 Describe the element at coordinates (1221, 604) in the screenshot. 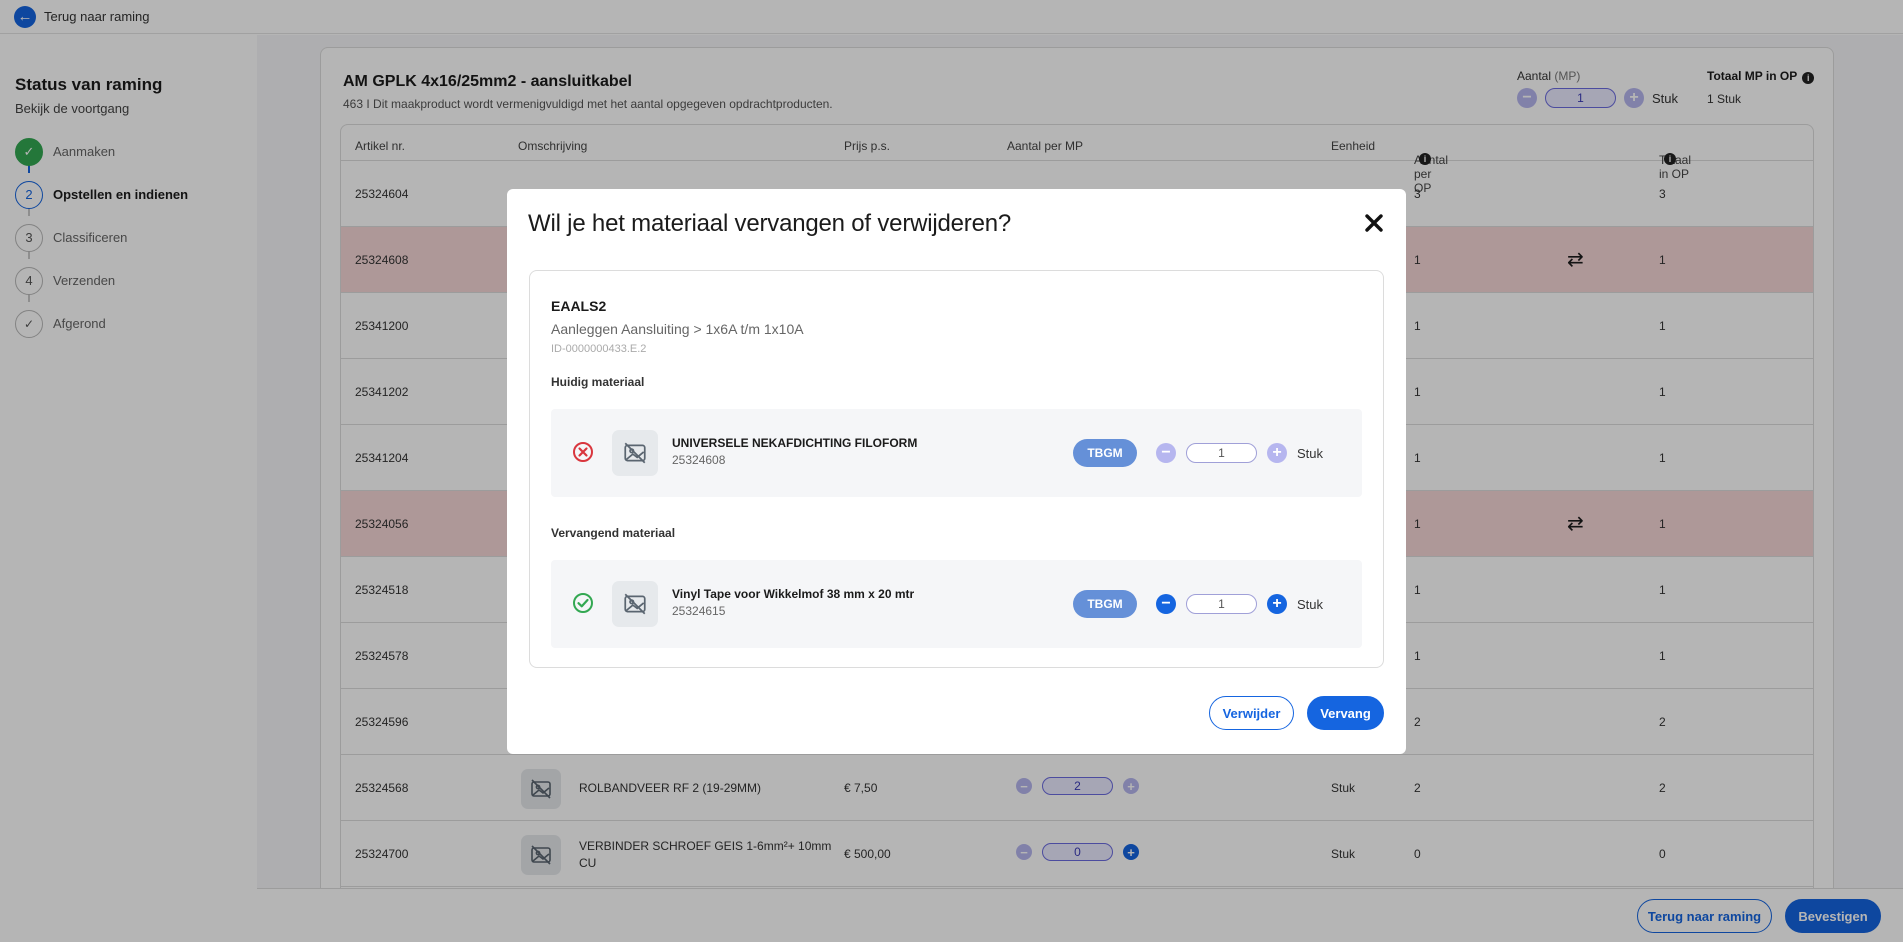

I see `replacement-quantity-input: 1` at that location.